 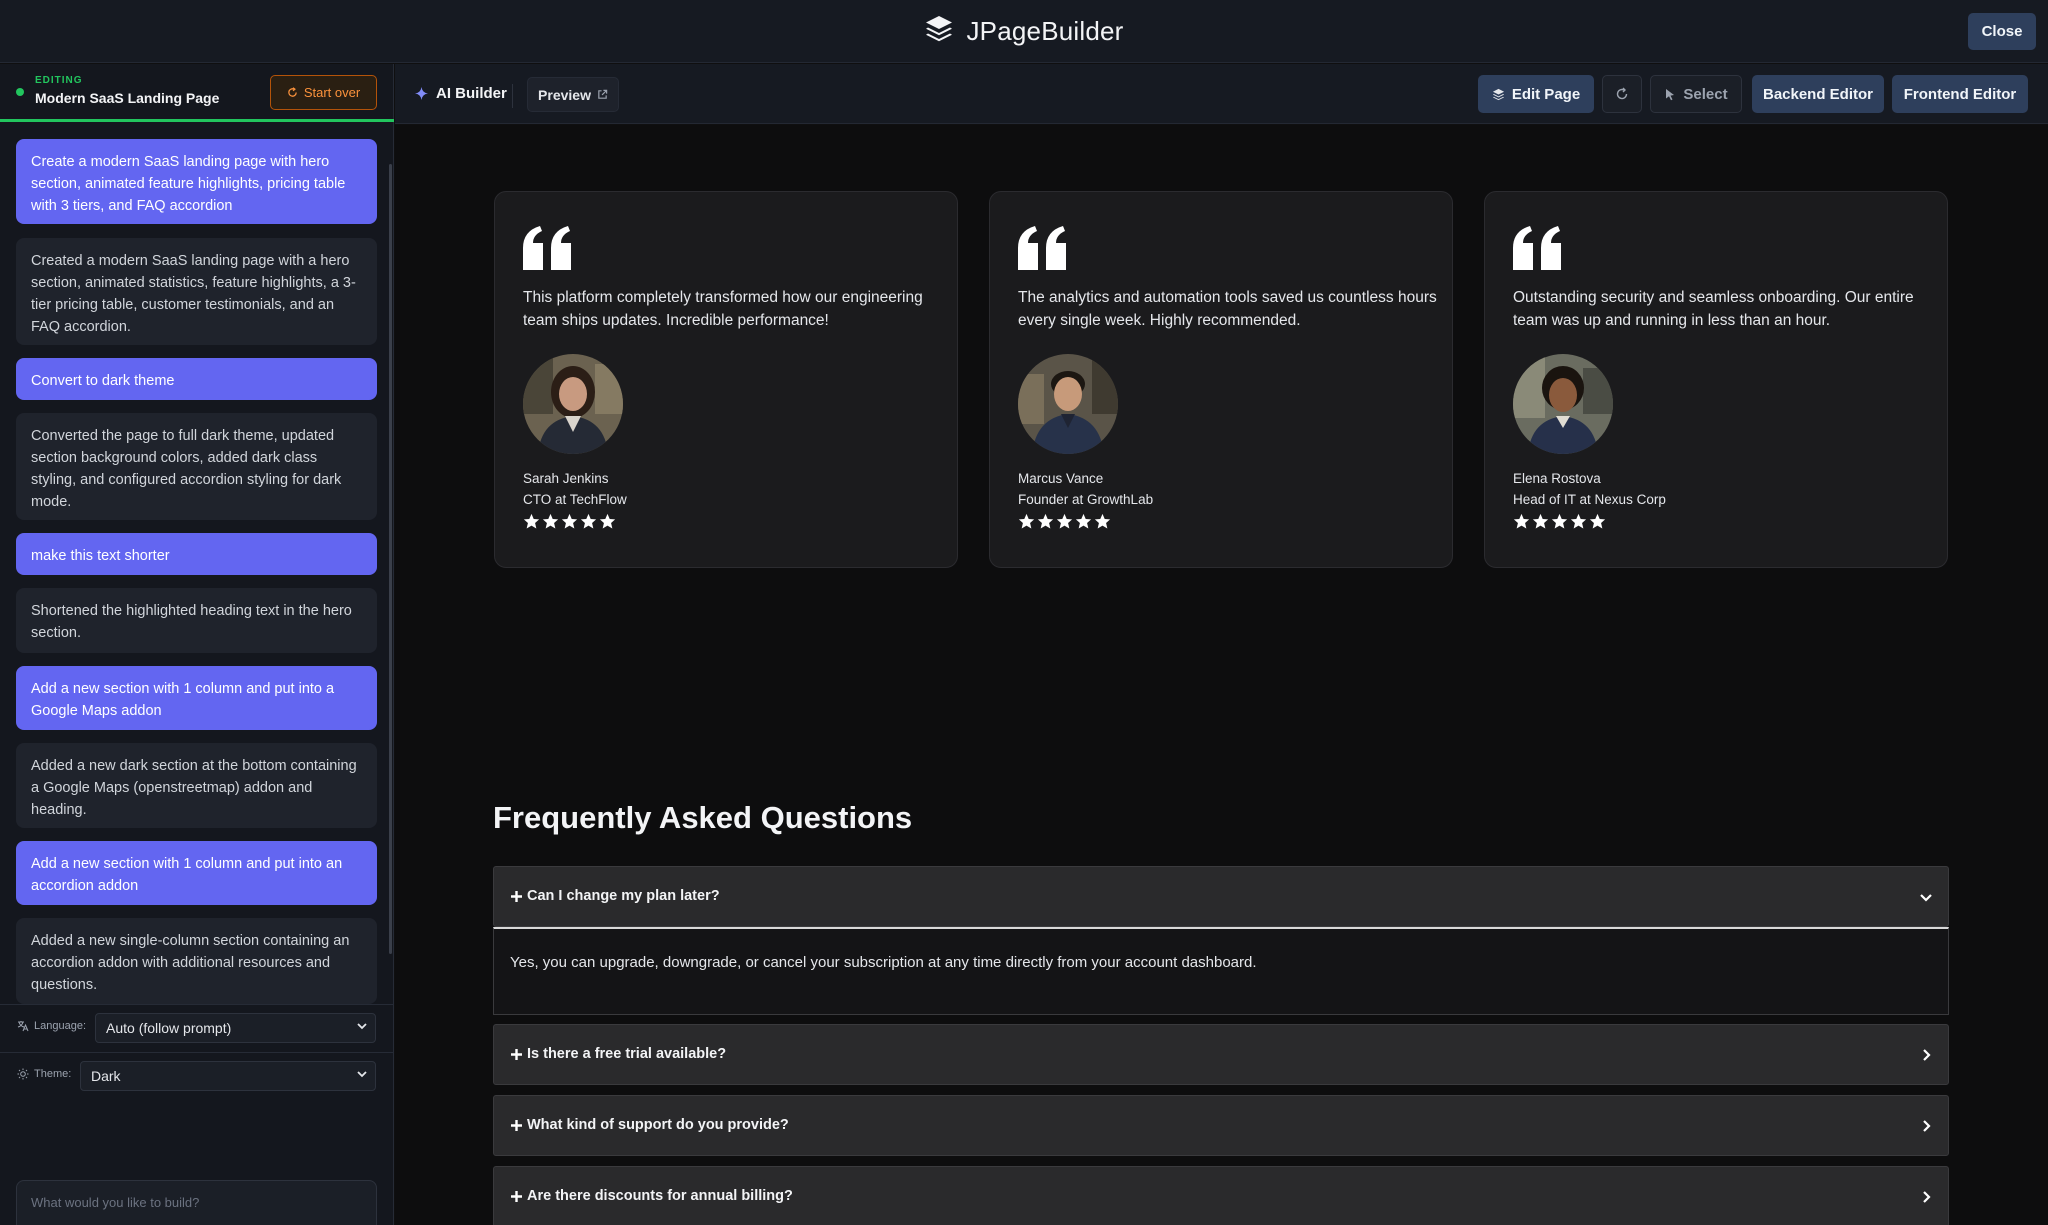 I want to click on edit-page-button: Edit Page, so click(x=1536, y=94).